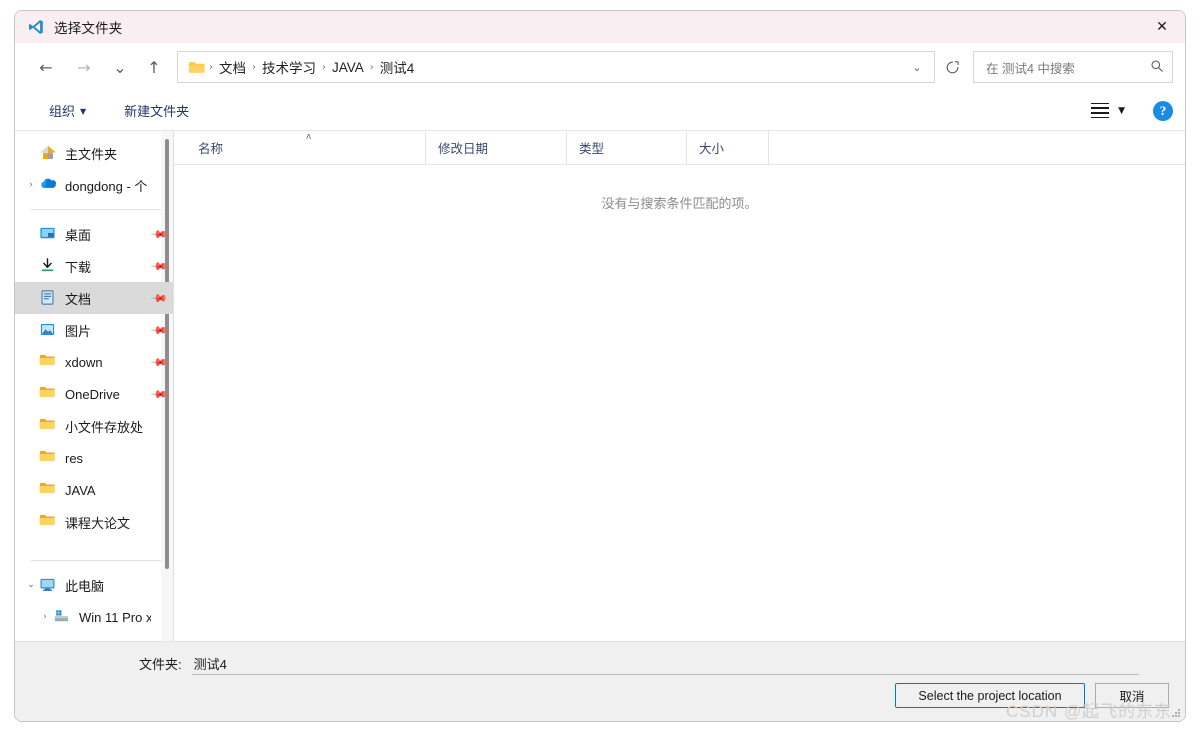  I want to click on column-header-size: 大小, so click(728, 147).